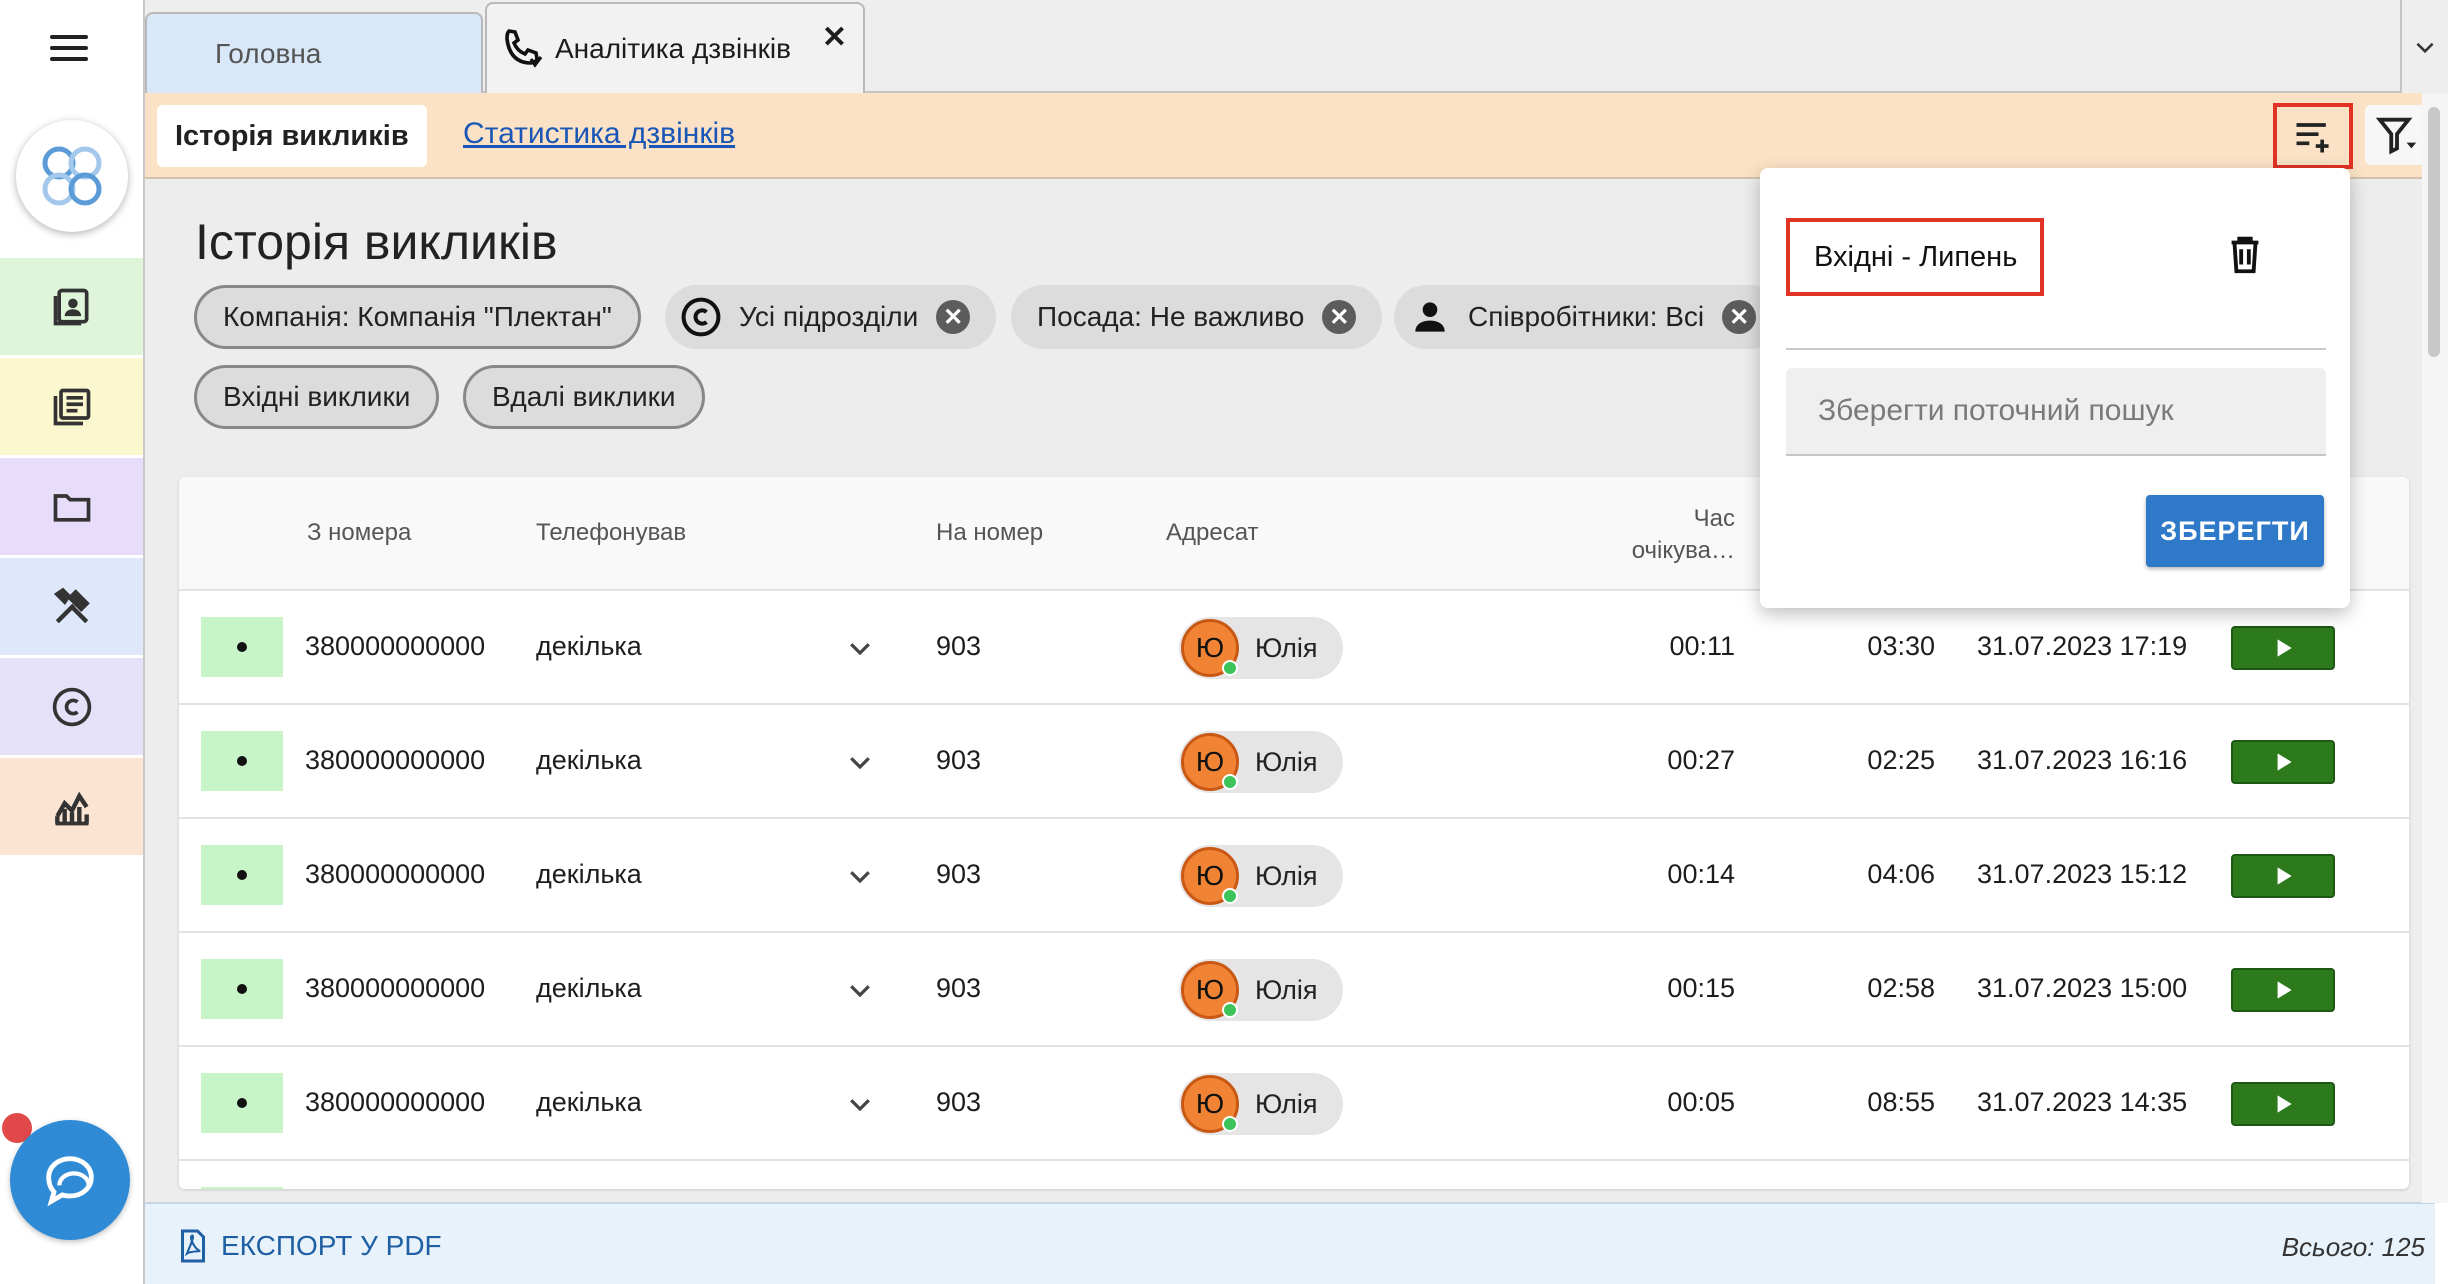 The width and height of the screenshot is (2448, 1284). Describe the element at coordinates (599, 134) in the screenshot. I see `subtab-call-statistics-link: Статистика дзвінків` at that location.